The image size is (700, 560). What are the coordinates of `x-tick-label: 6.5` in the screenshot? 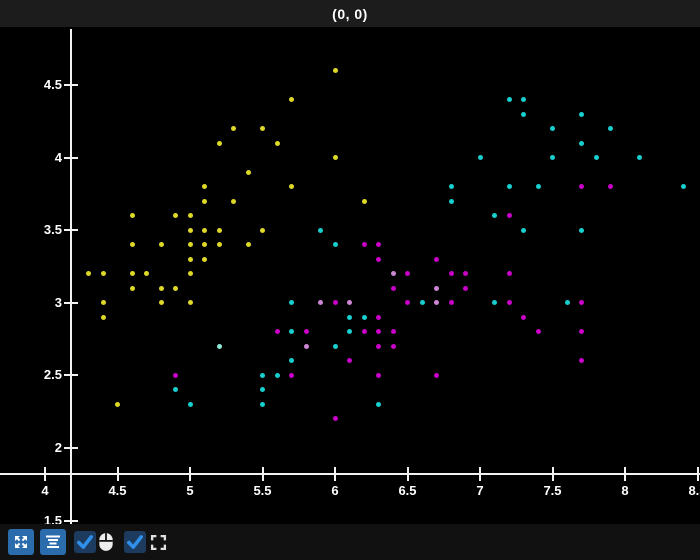 It's located at (407, 490).